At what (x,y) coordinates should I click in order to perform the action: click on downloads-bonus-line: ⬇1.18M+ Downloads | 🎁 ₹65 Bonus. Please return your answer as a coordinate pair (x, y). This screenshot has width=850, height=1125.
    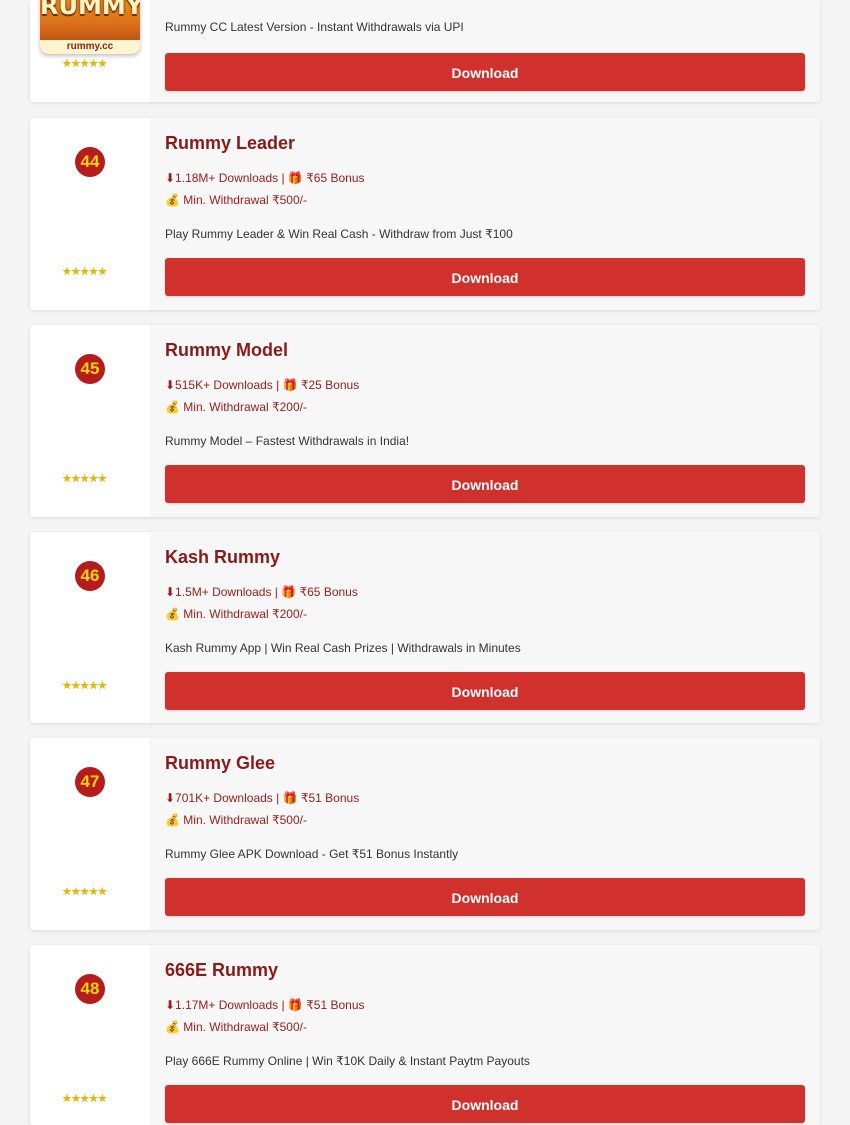
    Looking at the image, I should click on (265, 178).